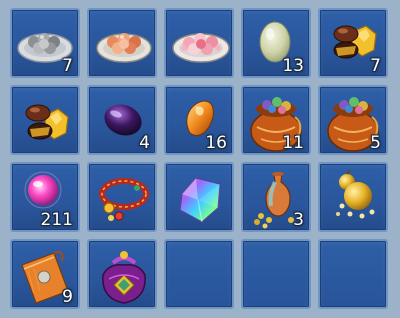 Image resolution: width=400 pixels, height=318 pixels. Describe the element at coordinates (353, 120) in the screenshot. I see `inventory-slot: 5` at that location.